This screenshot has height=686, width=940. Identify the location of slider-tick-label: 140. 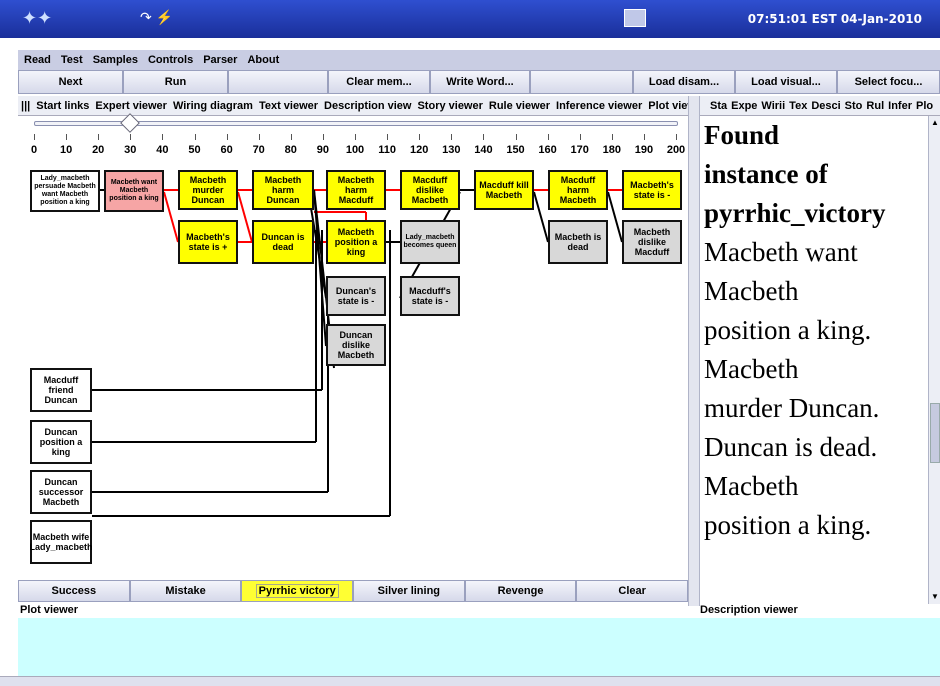
(483, 150).